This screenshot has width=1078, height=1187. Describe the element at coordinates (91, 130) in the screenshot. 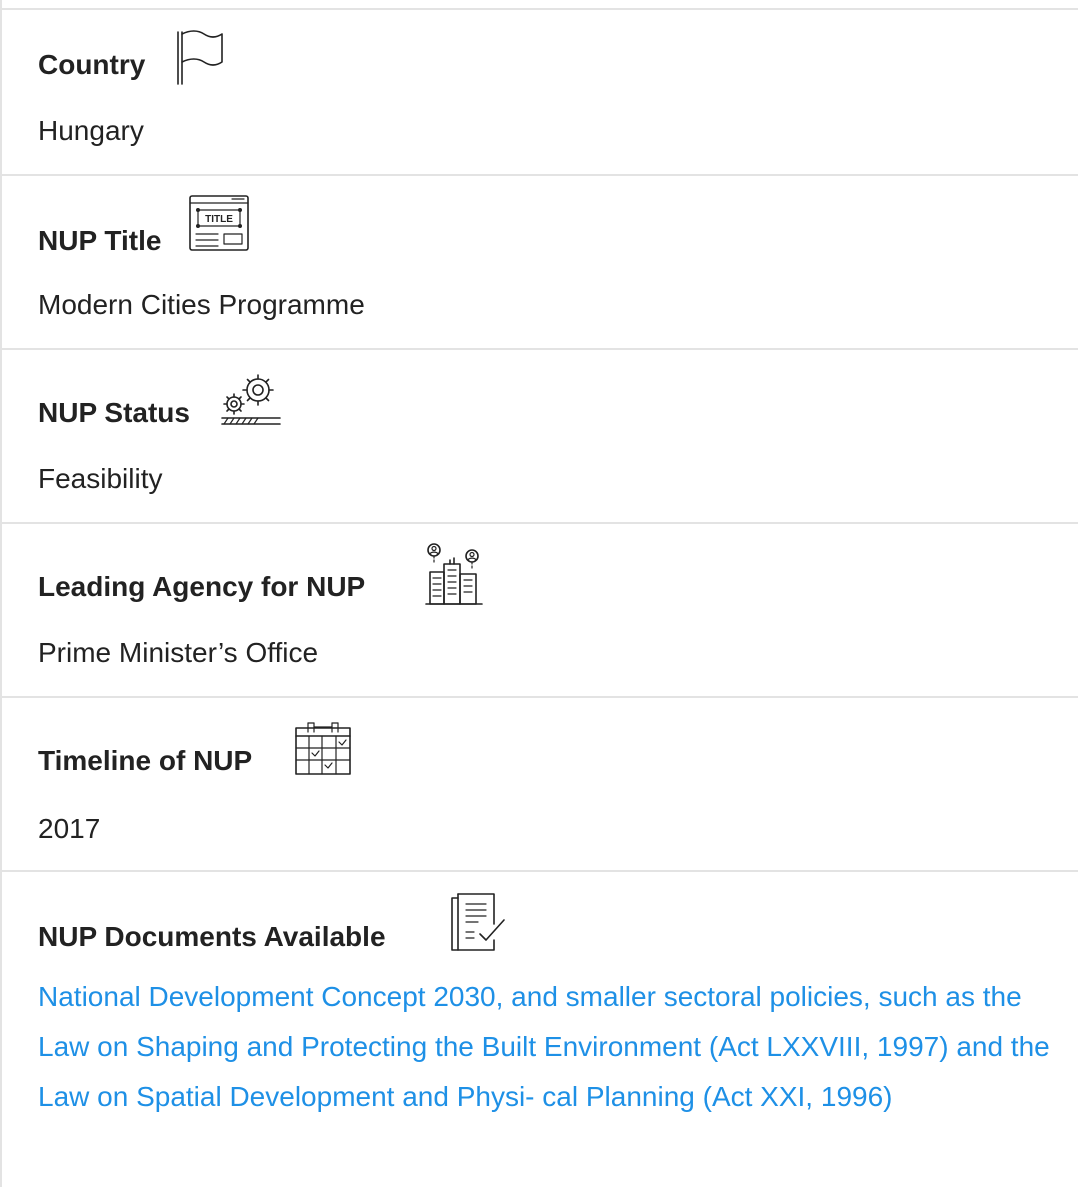

I see `country-value: Hungary` at that location.